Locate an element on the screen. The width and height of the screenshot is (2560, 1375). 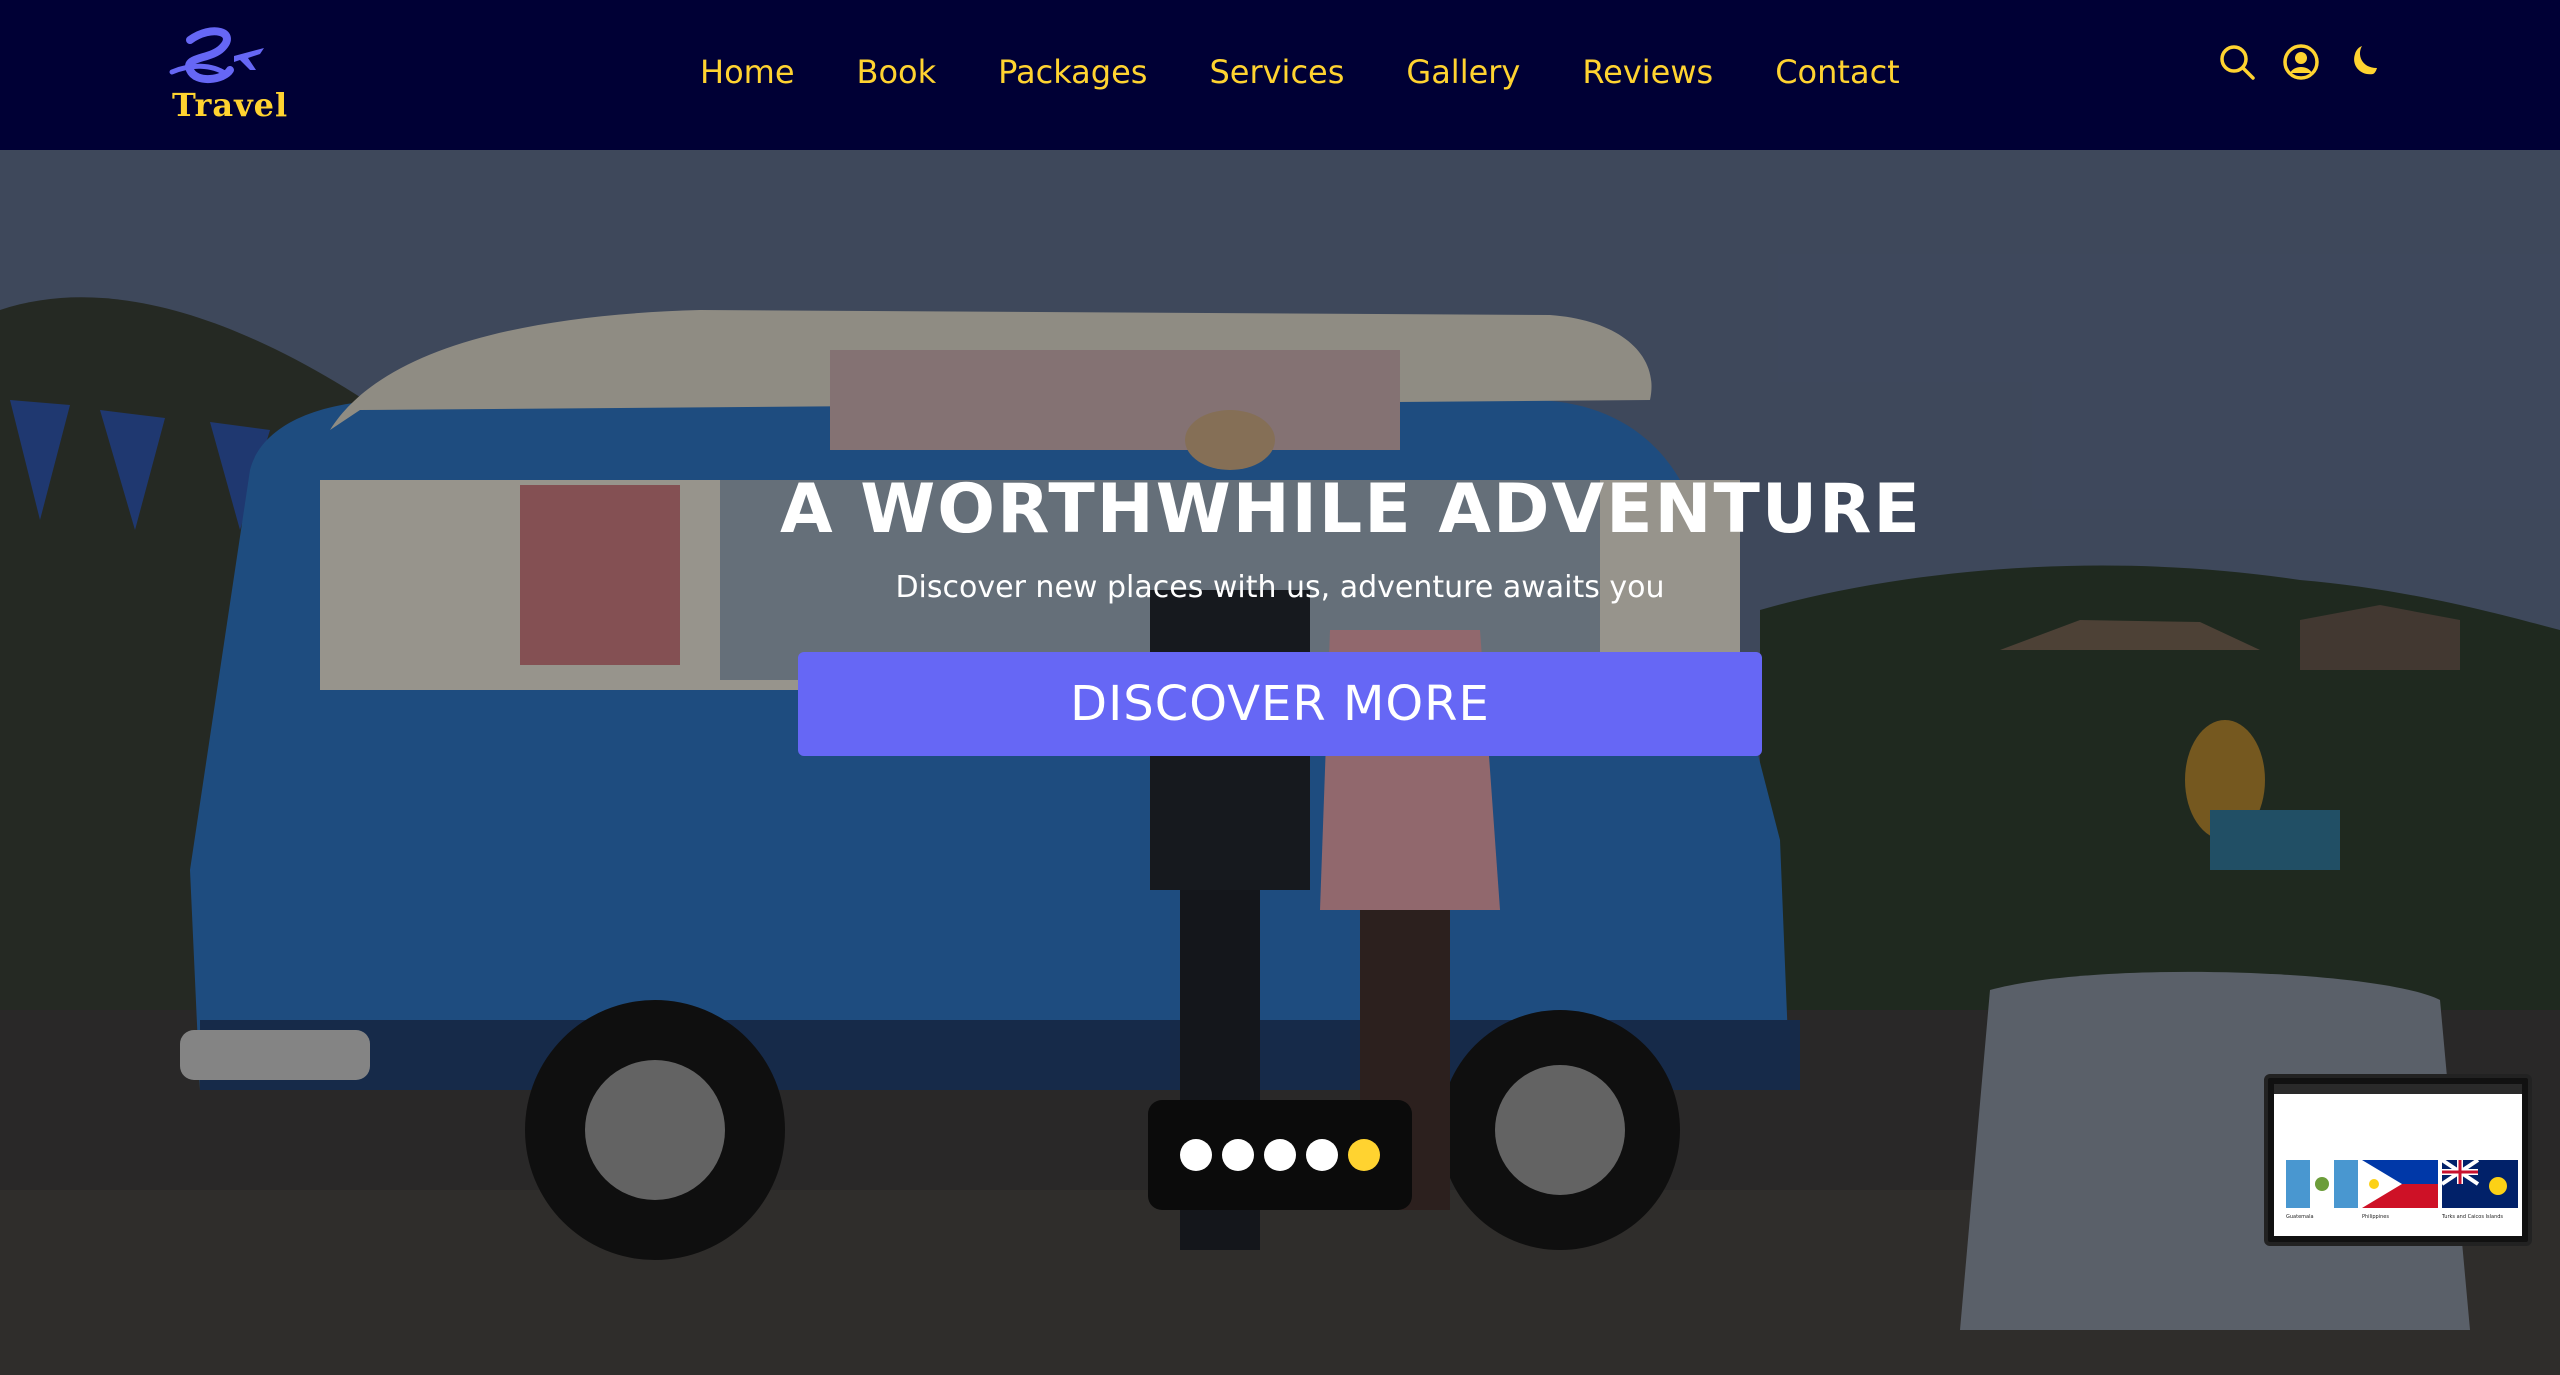
nav-link-book: Book is located at coordinates (897, 72).